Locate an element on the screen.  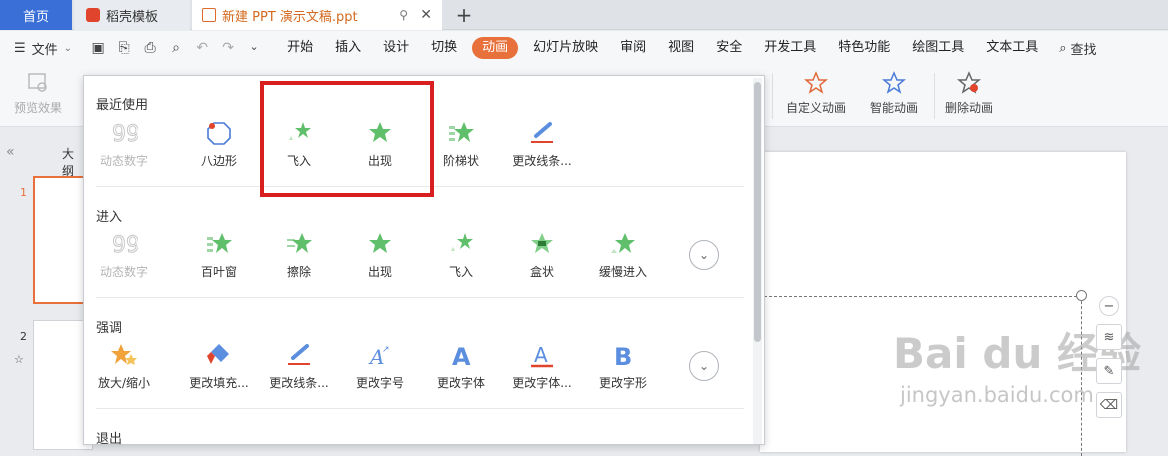
tab-animation: 动画 is located at coordinates (495, 48).